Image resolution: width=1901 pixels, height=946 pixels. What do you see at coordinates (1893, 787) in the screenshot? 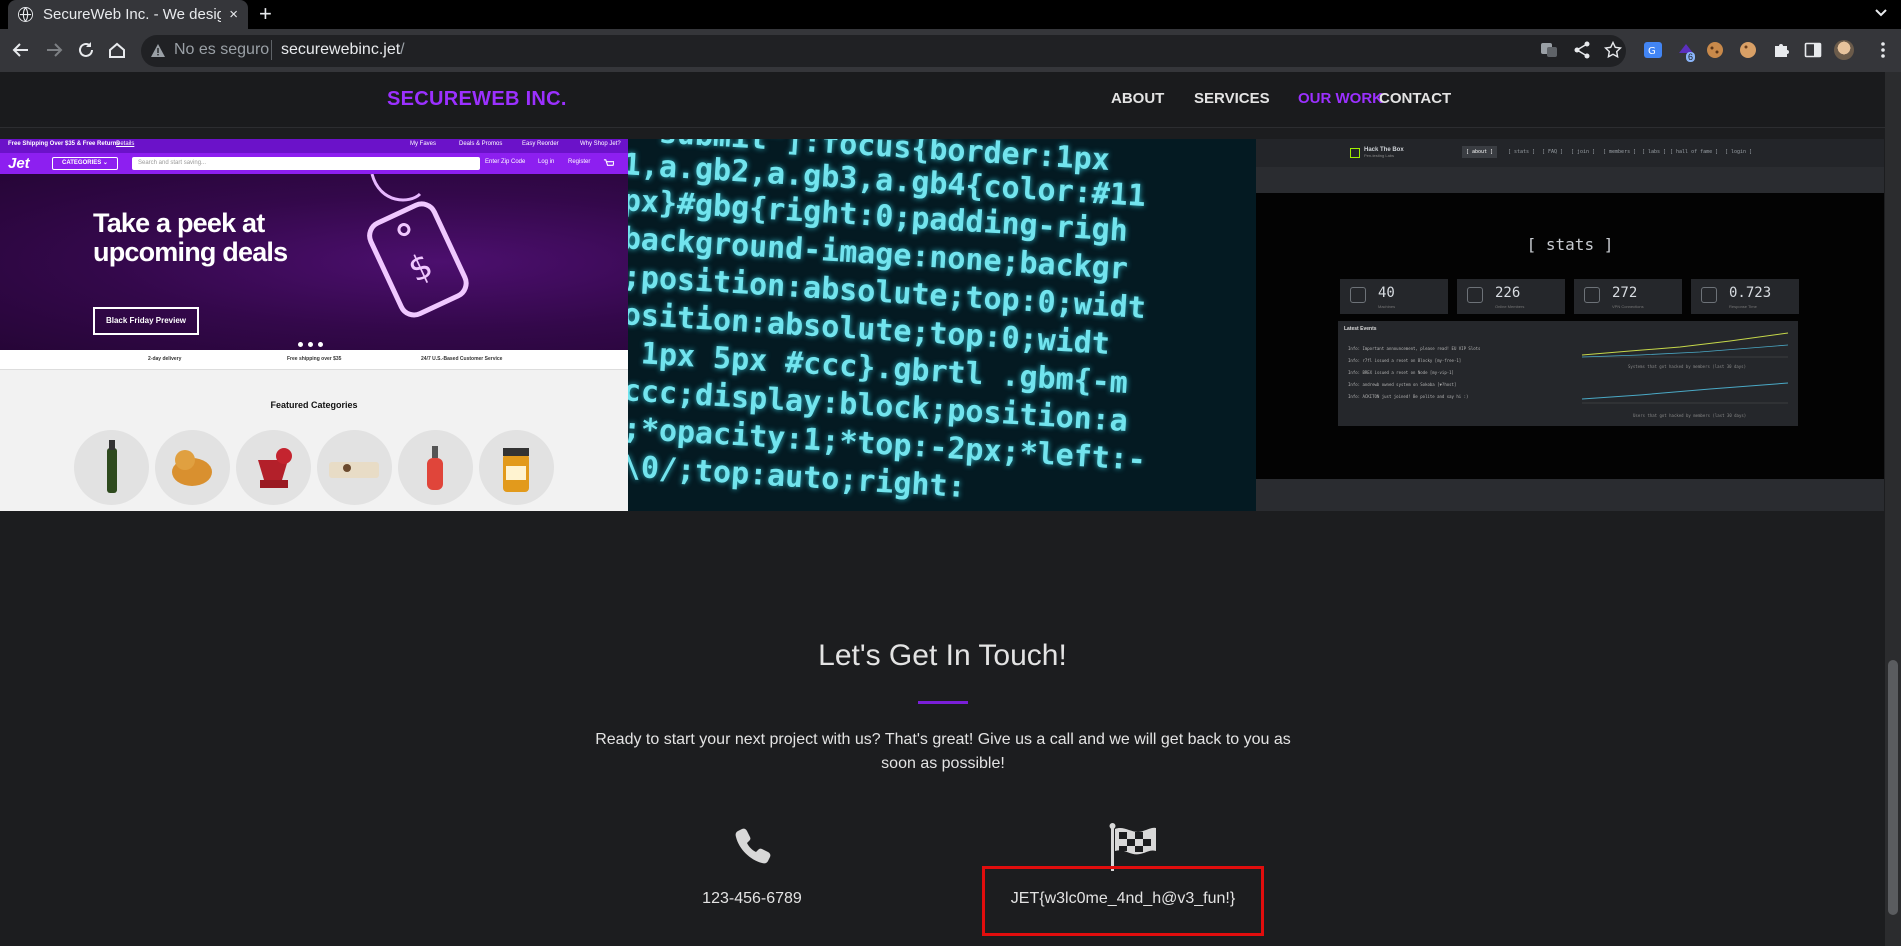
I see `scrollbar-thumb` at bounding box center [1893, 787].